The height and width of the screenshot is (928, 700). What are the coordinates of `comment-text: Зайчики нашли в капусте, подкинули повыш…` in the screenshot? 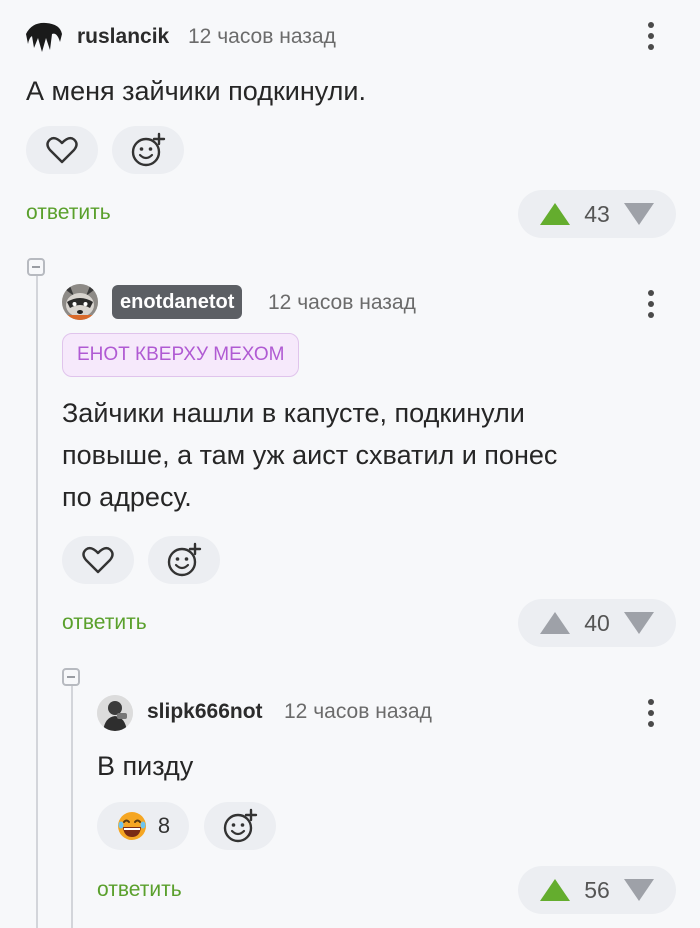 It's located at (309, 455).